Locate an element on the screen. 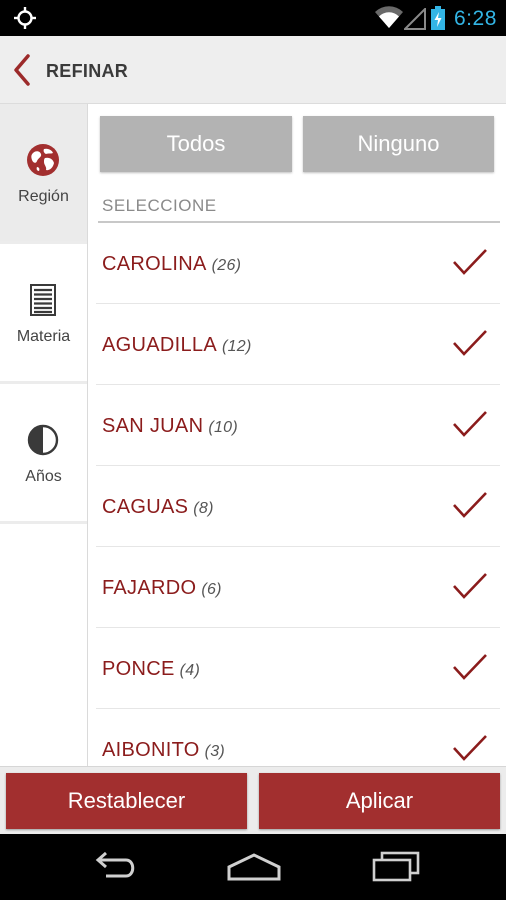 The image size is (506, 900). recent-apps-icon is located at coordinates (396, 867).